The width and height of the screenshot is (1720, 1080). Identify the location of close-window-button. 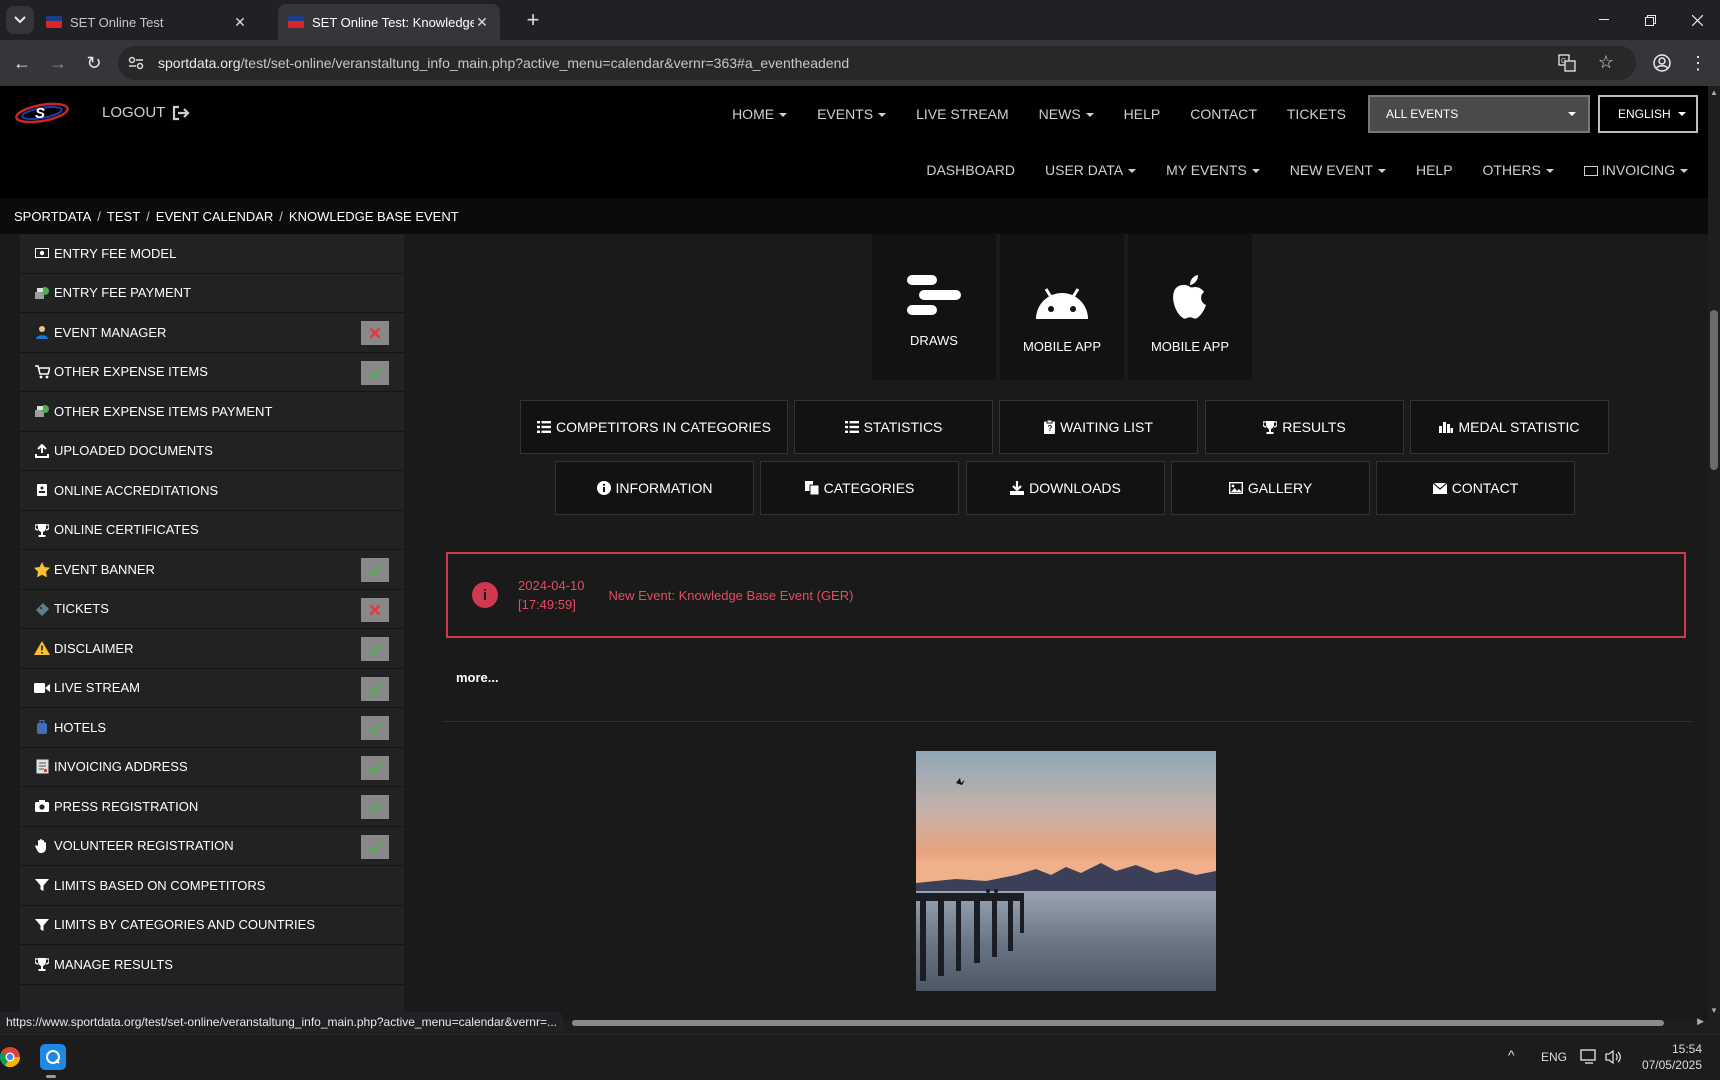
(1697, 20).